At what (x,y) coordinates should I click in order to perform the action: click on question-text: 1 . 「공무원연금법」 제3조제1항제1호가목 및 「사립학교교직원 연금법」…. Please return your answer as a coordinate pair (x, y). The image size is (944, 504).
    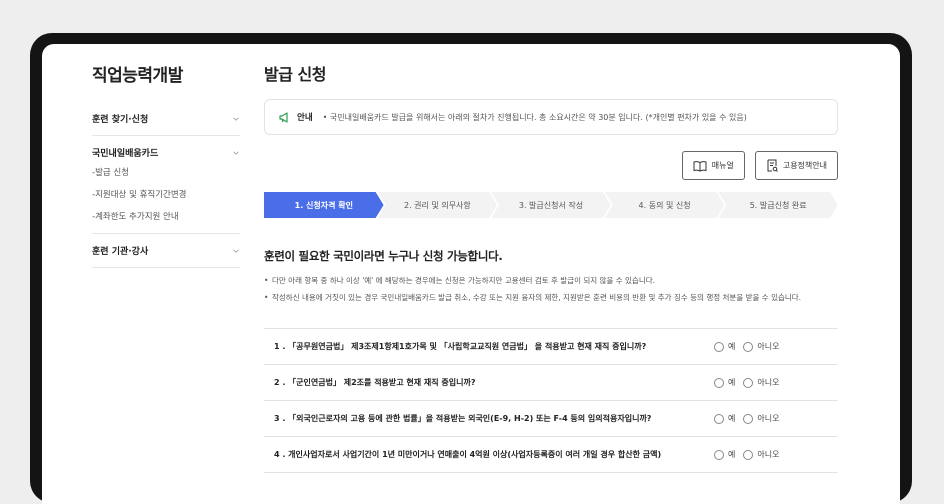
    Looking at the image, I should click on (460, 346).